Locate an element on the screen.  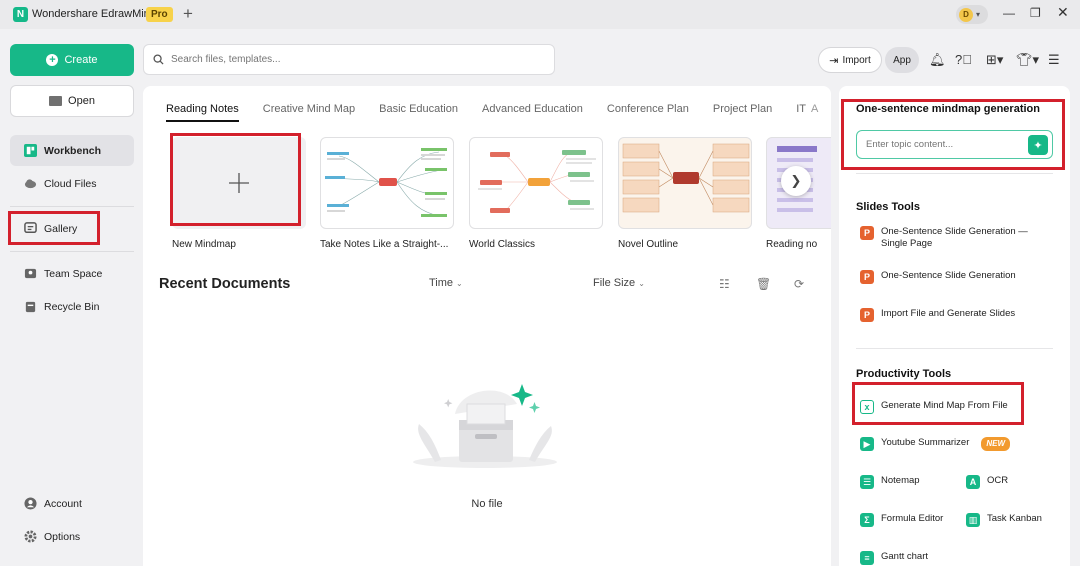
team-icon is located at coordinates (30, 273).